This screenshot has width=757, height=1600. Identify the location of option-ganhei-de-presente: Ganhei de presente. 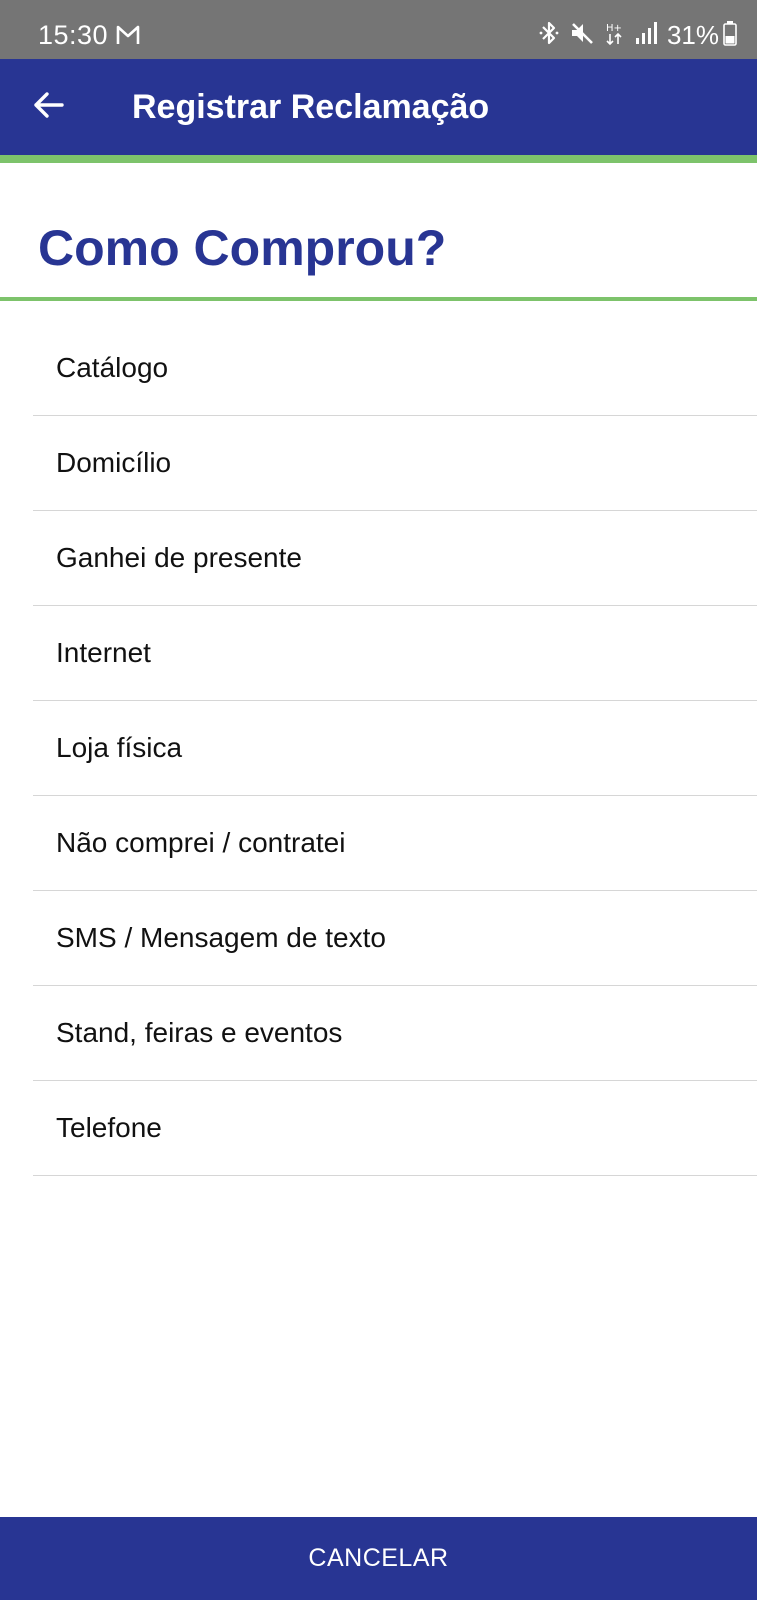
(395, 558).